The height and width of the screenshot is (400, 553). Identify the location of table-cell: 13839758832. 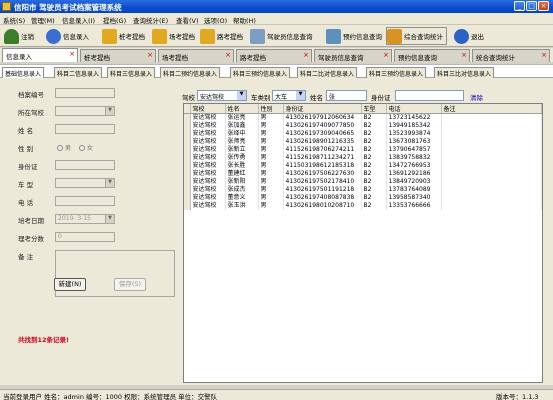
(414, 158).